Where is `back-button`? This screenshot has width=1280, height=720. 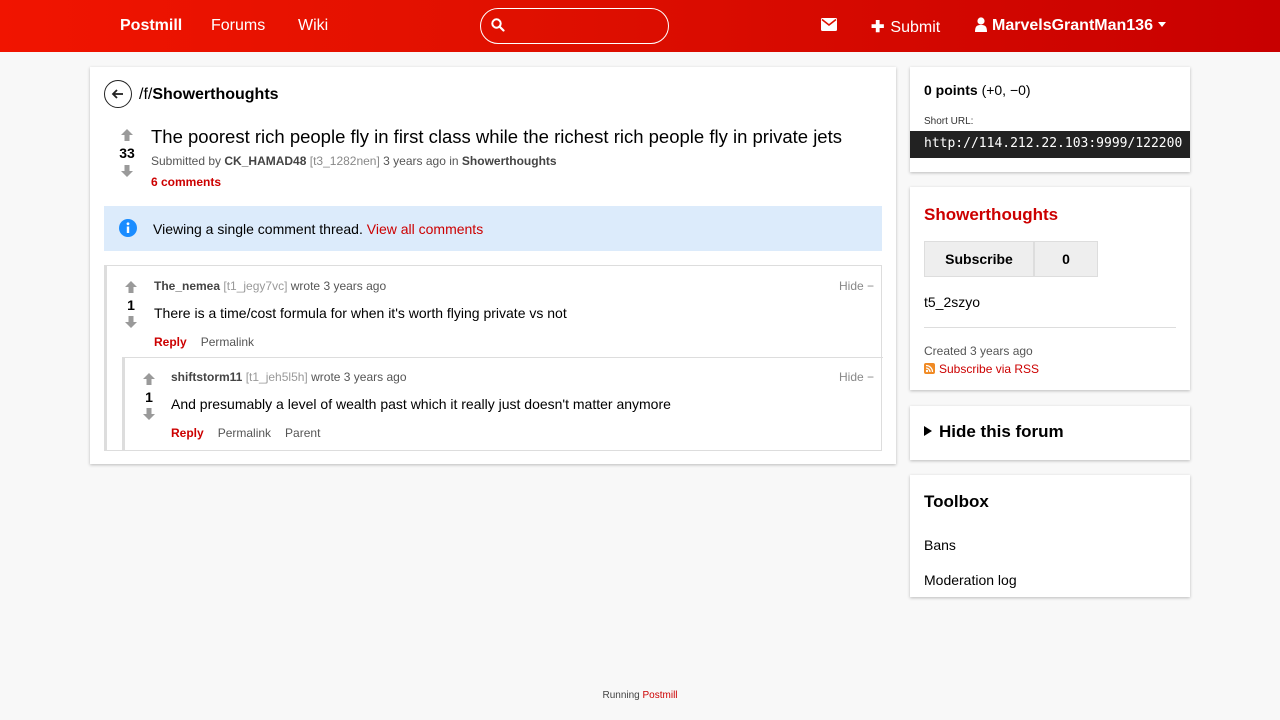
back-button is located at coordinates (118, 94).